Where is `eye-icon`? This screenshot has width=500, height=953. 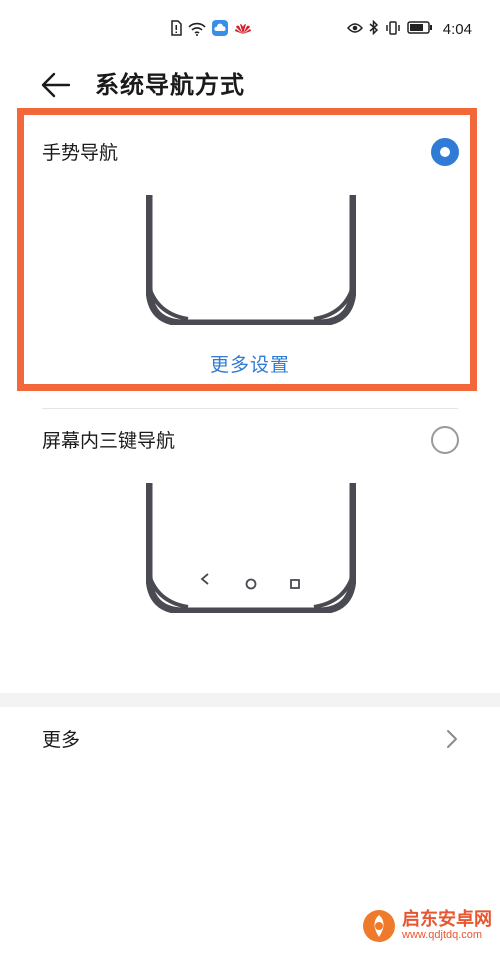
eye-icon is located at coordinates (354, 30).